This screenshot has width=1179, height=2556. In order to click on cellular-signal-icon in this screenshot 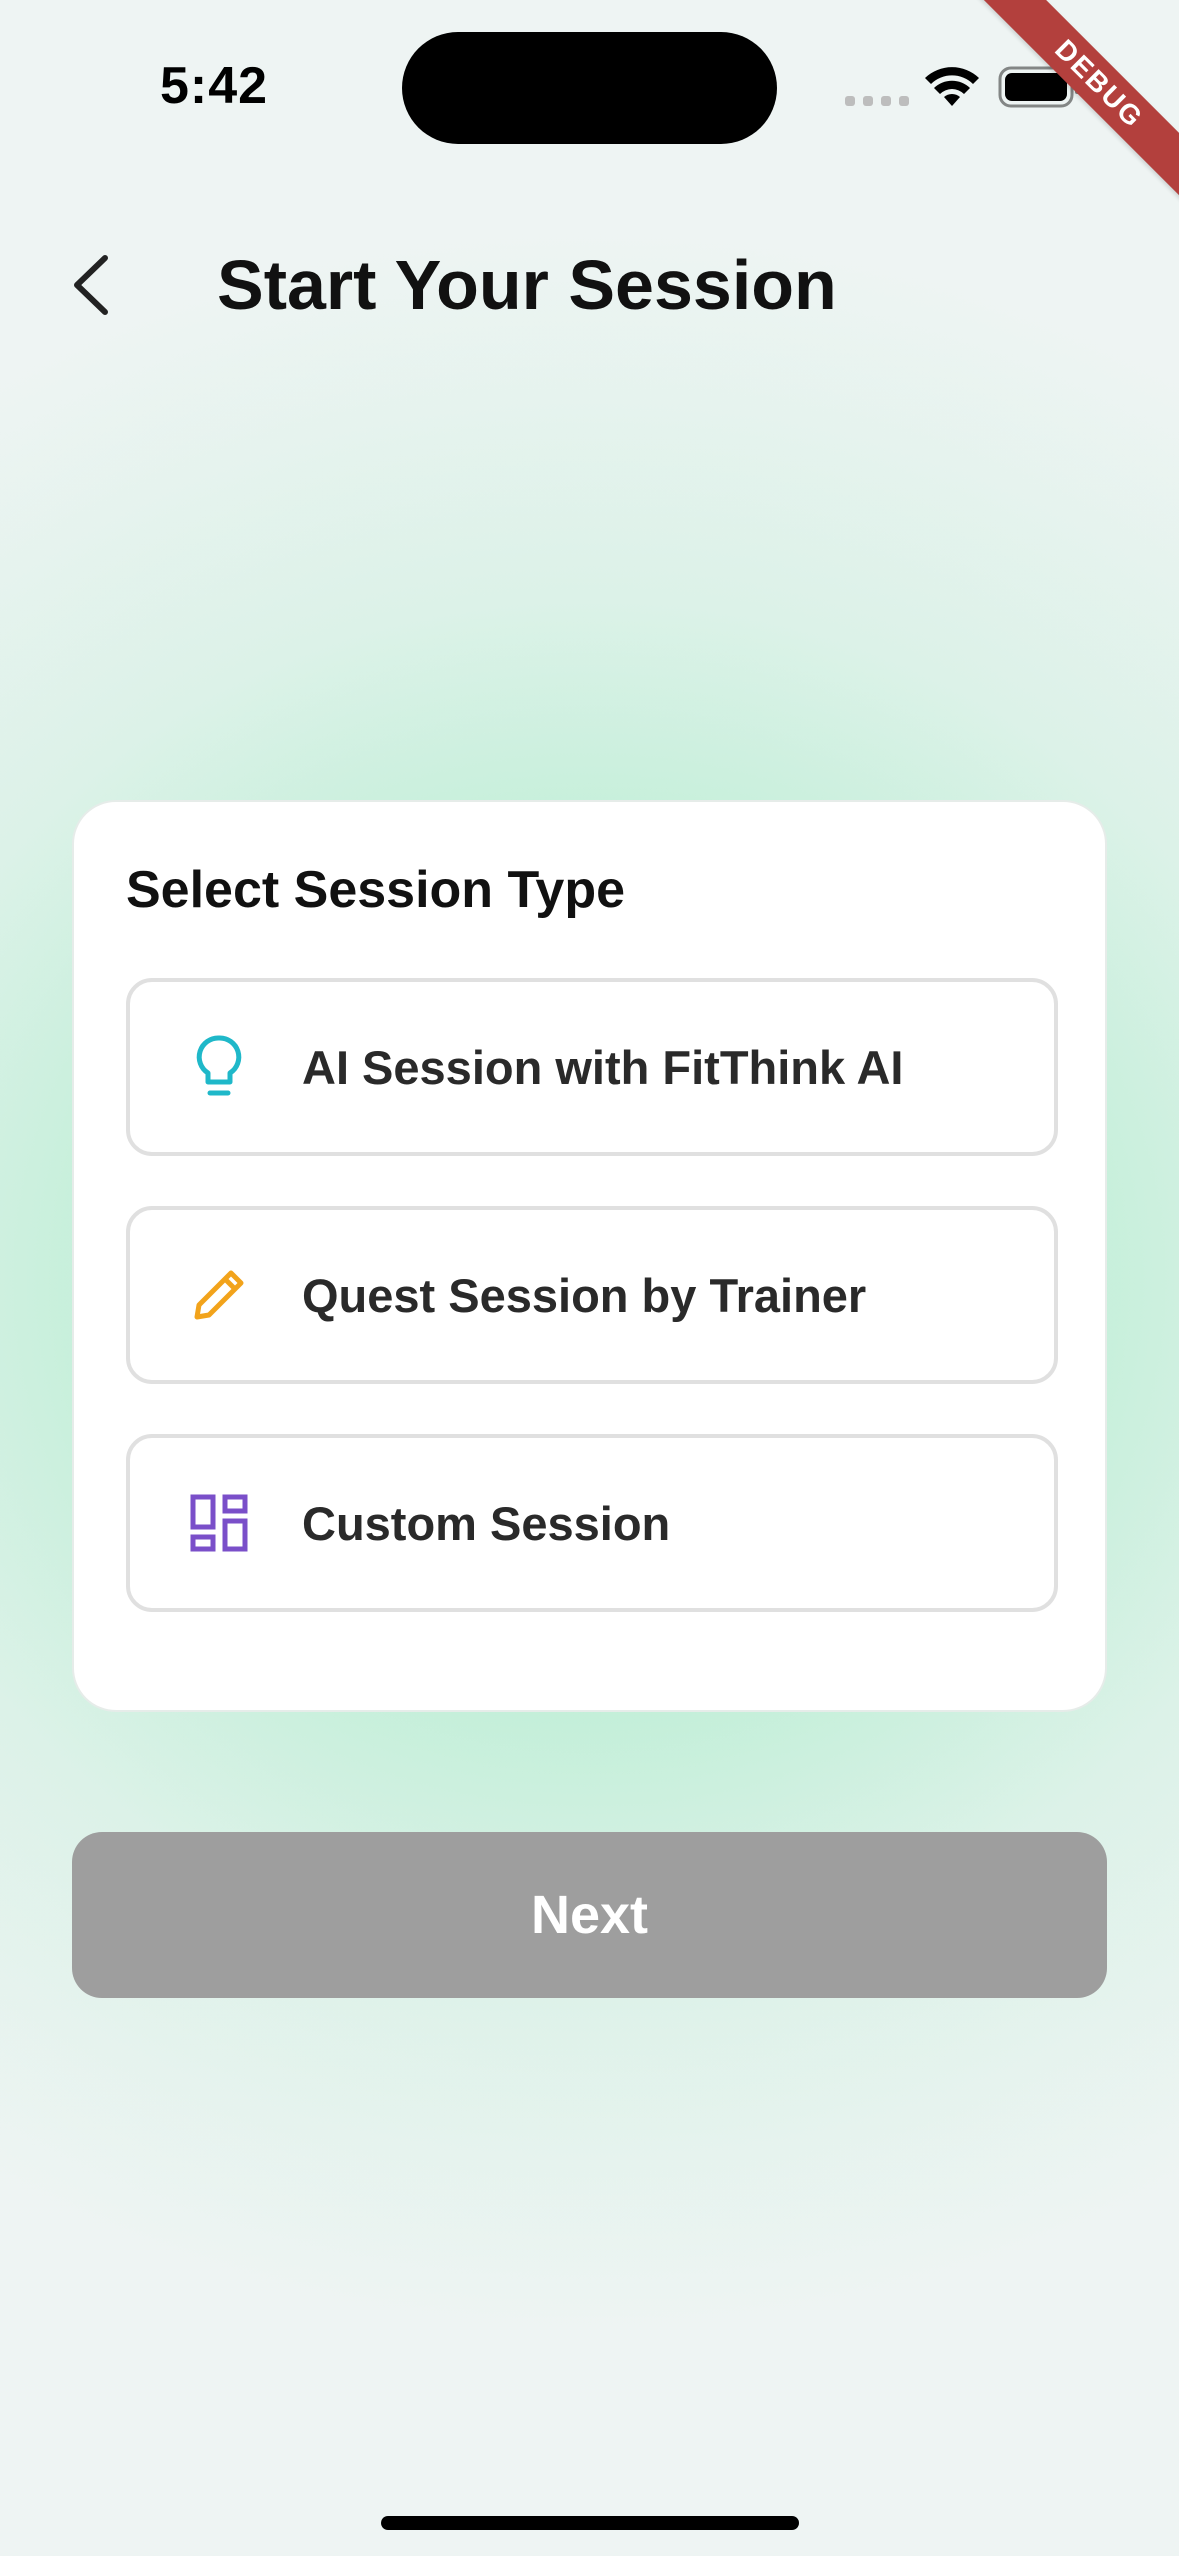, I will do `click(877, 101)`.